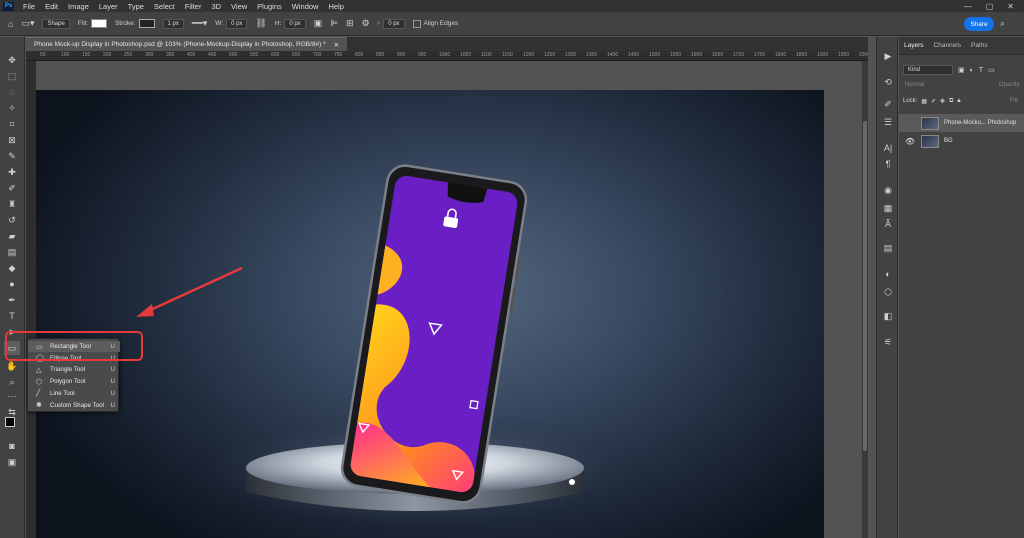 The height and width of the screenshot is (538, 1024). Describe the element at coordinates (888, 82) in the screenshot. I see `history-icon: ⟲` at that location.